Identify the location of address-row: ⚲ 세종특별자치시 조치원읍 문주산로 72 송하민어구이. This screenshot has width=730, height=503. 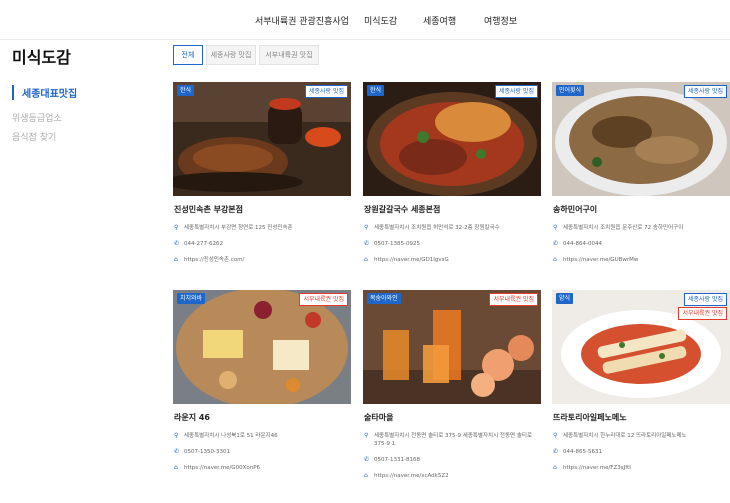
(641, 228).